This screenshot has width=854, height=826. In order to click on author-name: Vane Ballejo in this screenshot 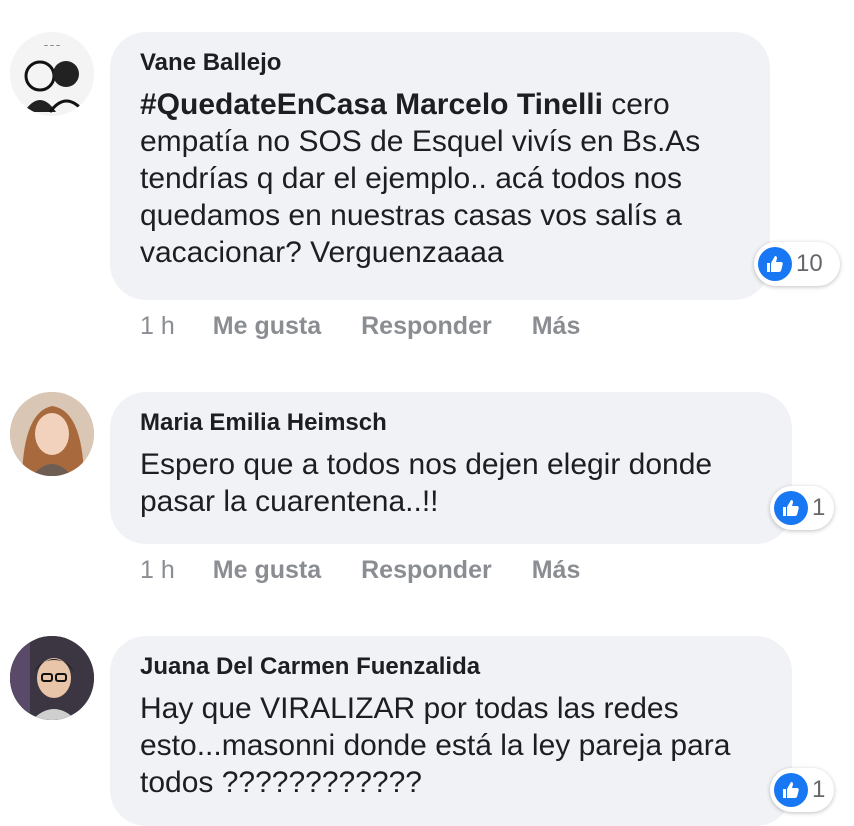, I will do `click(441, 63)`.